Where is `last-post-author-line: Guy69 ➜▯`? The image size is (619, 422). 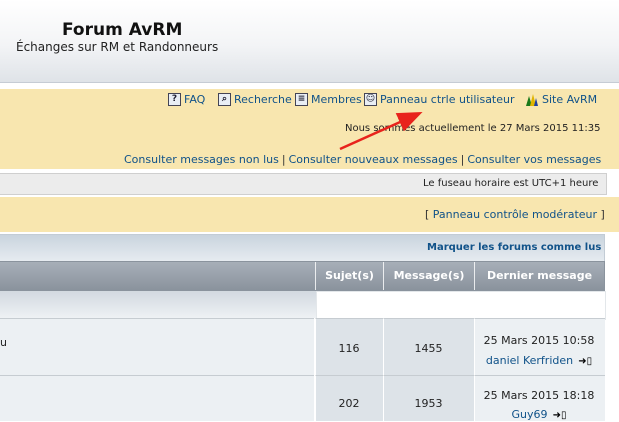 last-post-author-line: Guy69 ➜▯ is located at coordinates (539, 412).